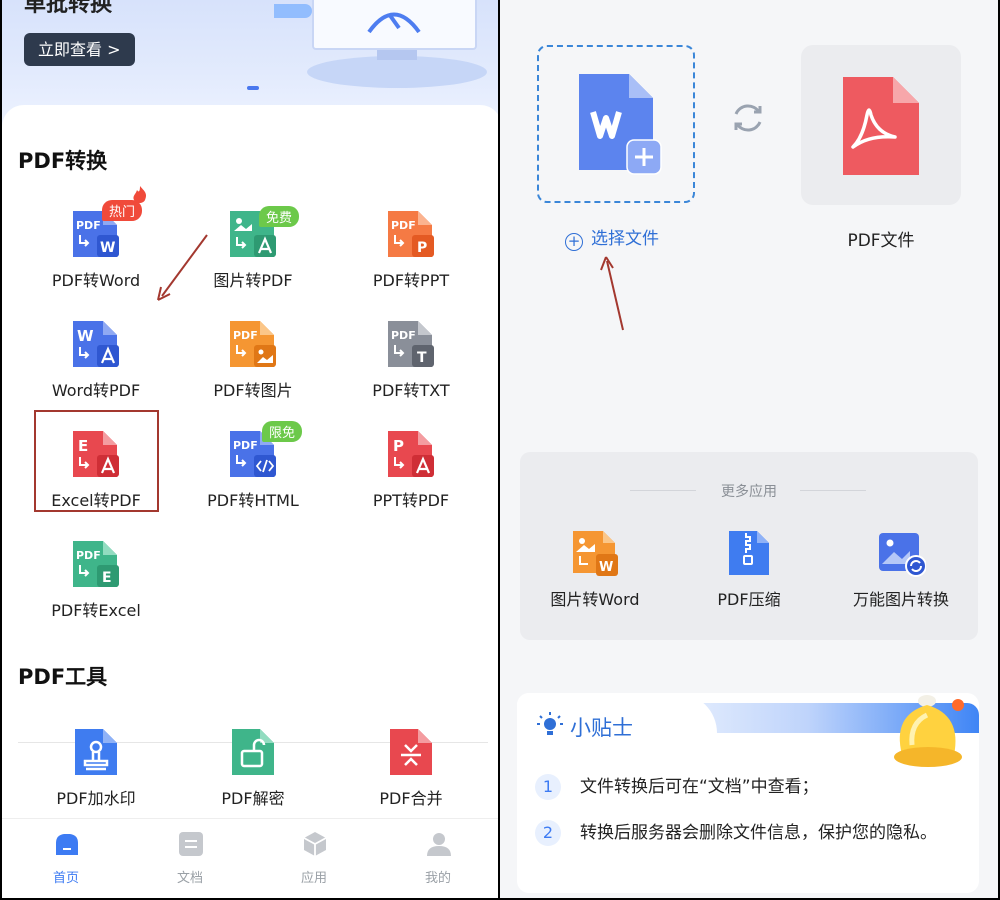 Image resolution: width=1000 pixels, height=900 pixels. I want to click on bell-illustration, so click(929, 731).